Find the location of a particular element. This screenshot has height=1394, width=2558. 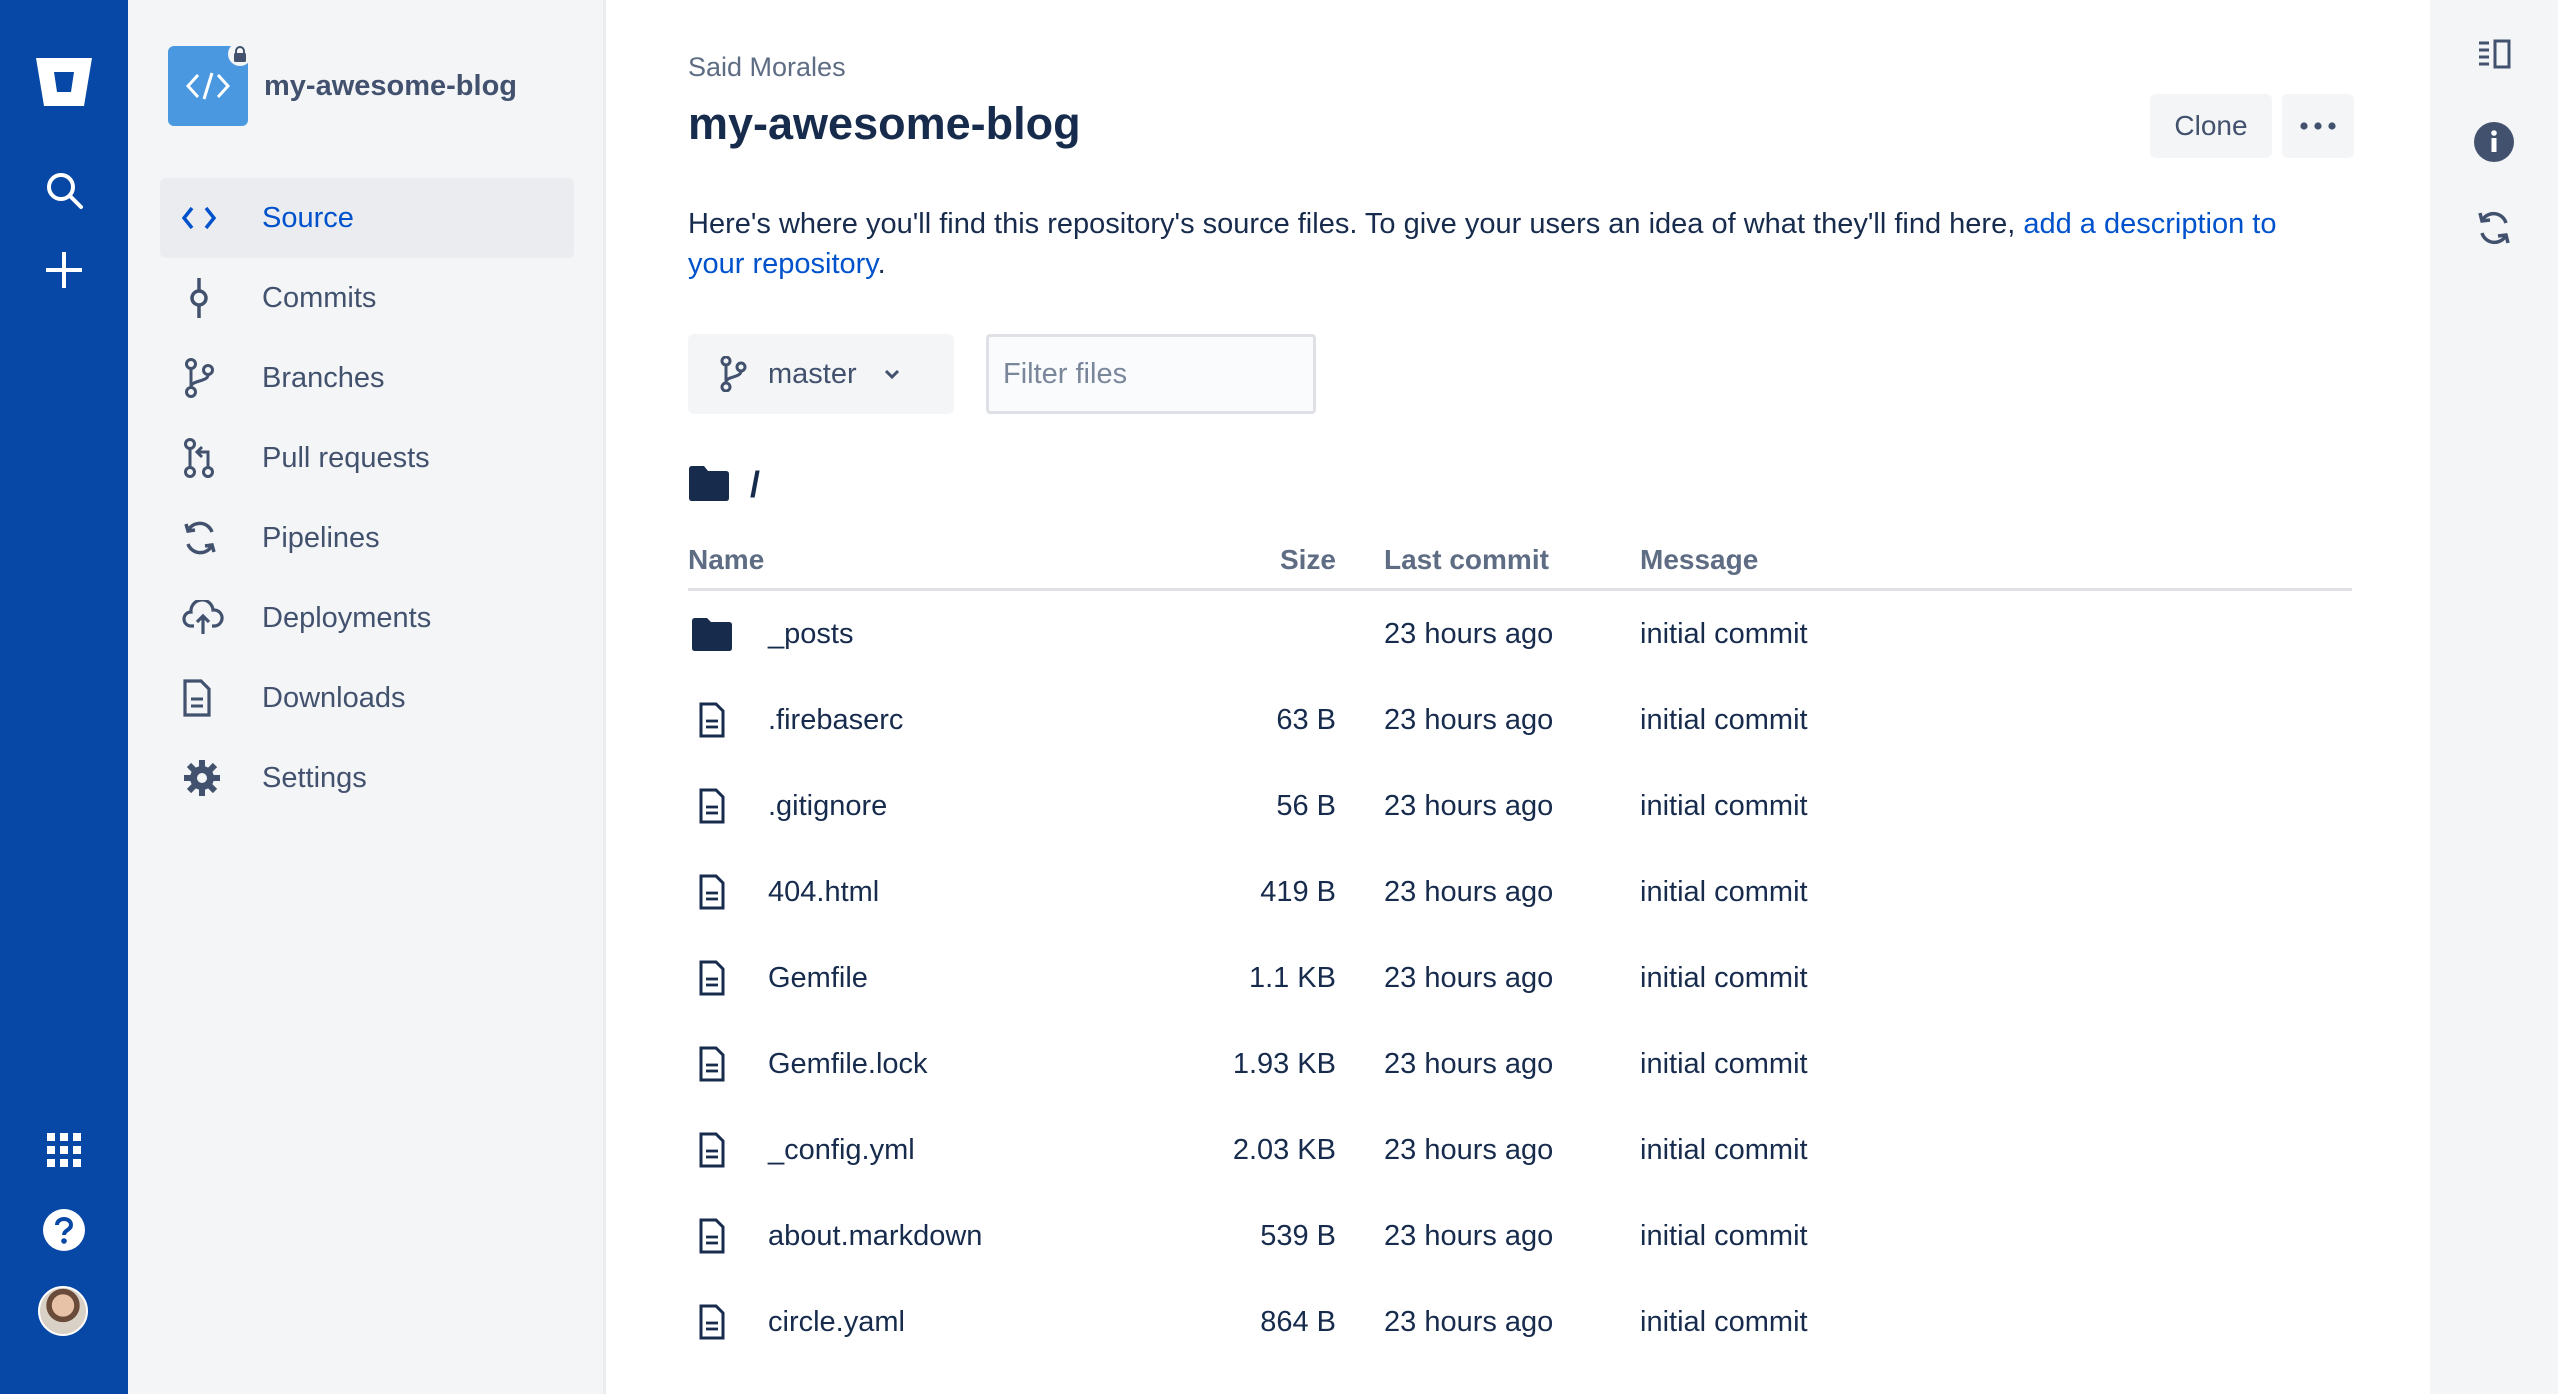

branch-selector: master is located at coordinates (821, 374).